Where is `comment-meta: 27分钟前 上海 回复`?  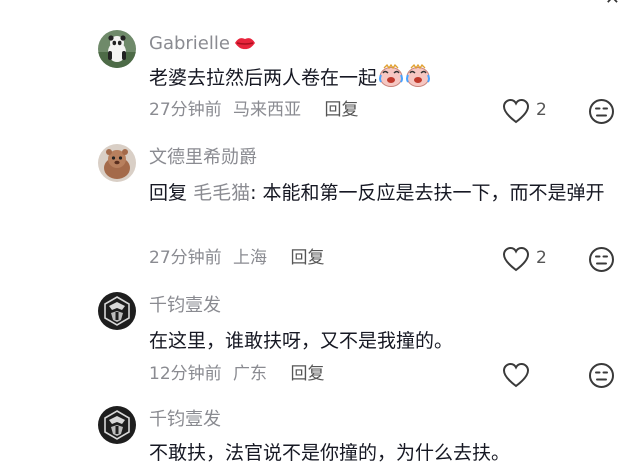
comment-meta: 27分钟前 上海 回复 is located at coordinates (239, 258).